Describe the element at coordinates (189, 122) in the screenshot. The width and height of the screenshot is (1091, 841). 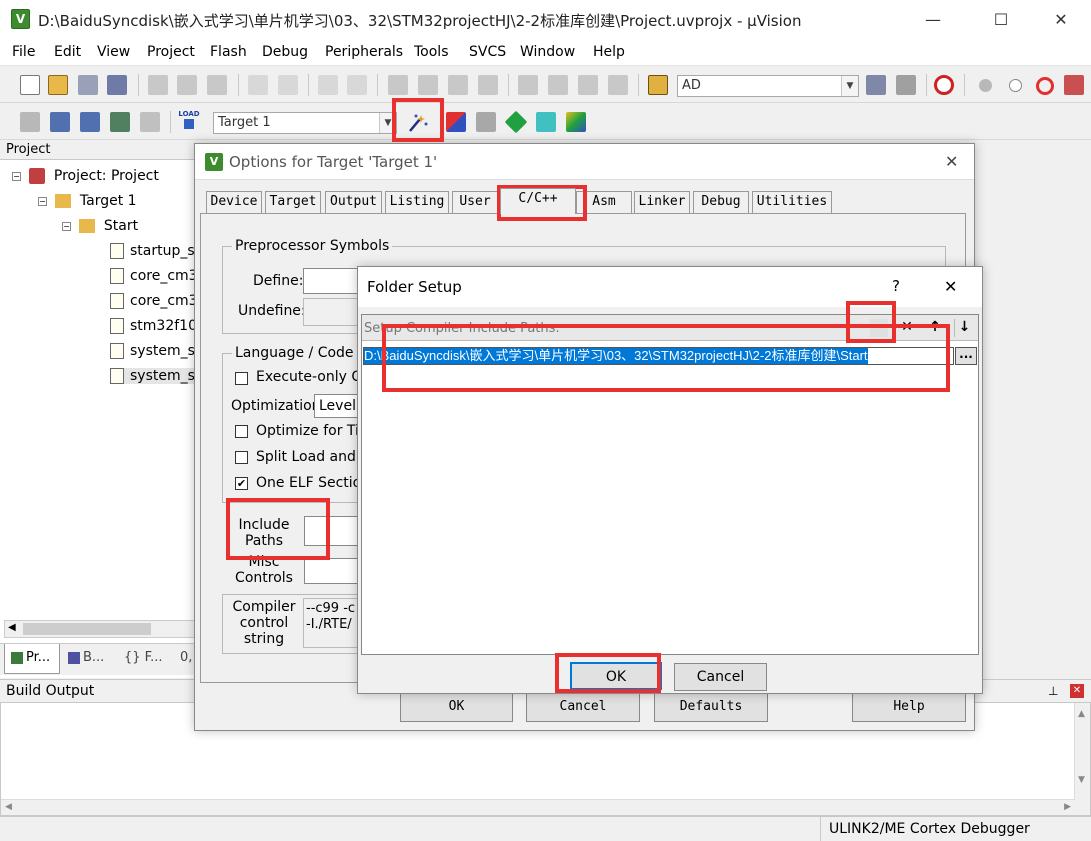
I see `load-icon: LOAD` at that location.